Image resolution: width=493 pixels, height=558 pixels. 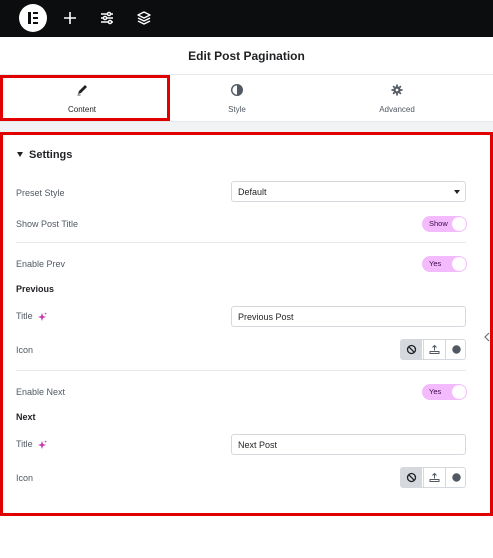 I want to click on preset-style-label: Preset Style, so click(x=40, y=193).